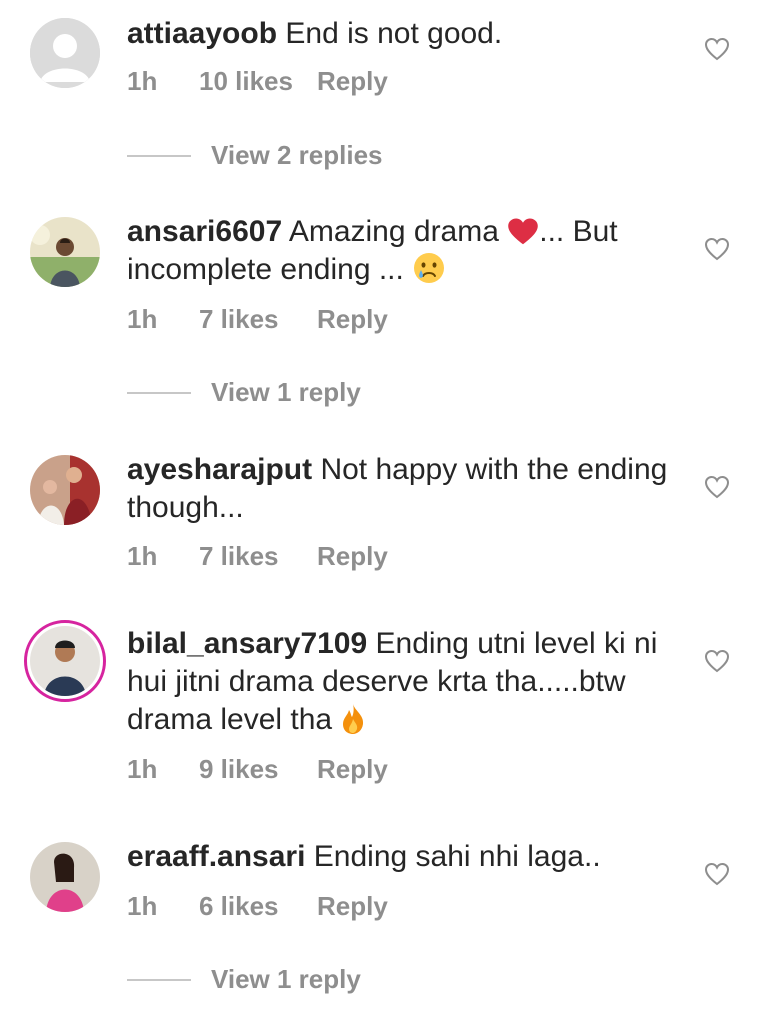  Describe the element at coordinates (394, 33) in the screenshot. I see `comment-body: End is not good.` at that location.